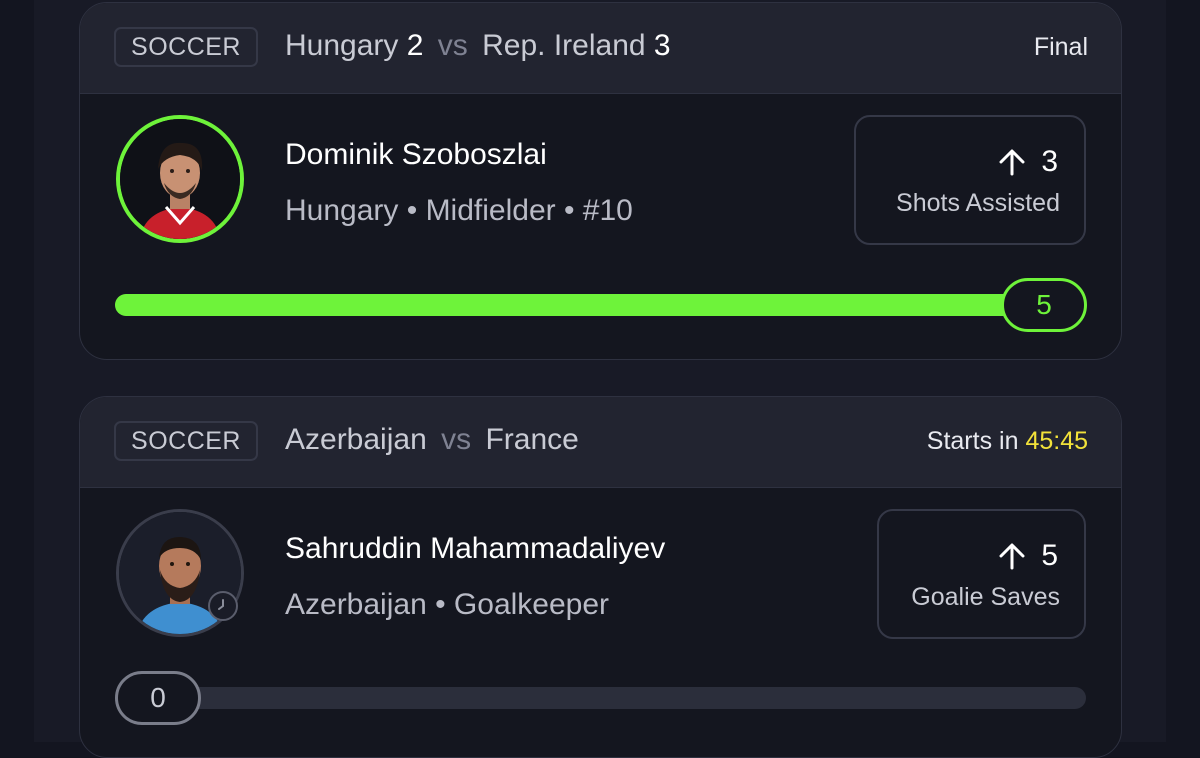 Image resolution: width=1200 pixels, height=758 pixels. Describe the element at coordinates (223, 606) in the screenshot. I see `clock-icon` at that location.